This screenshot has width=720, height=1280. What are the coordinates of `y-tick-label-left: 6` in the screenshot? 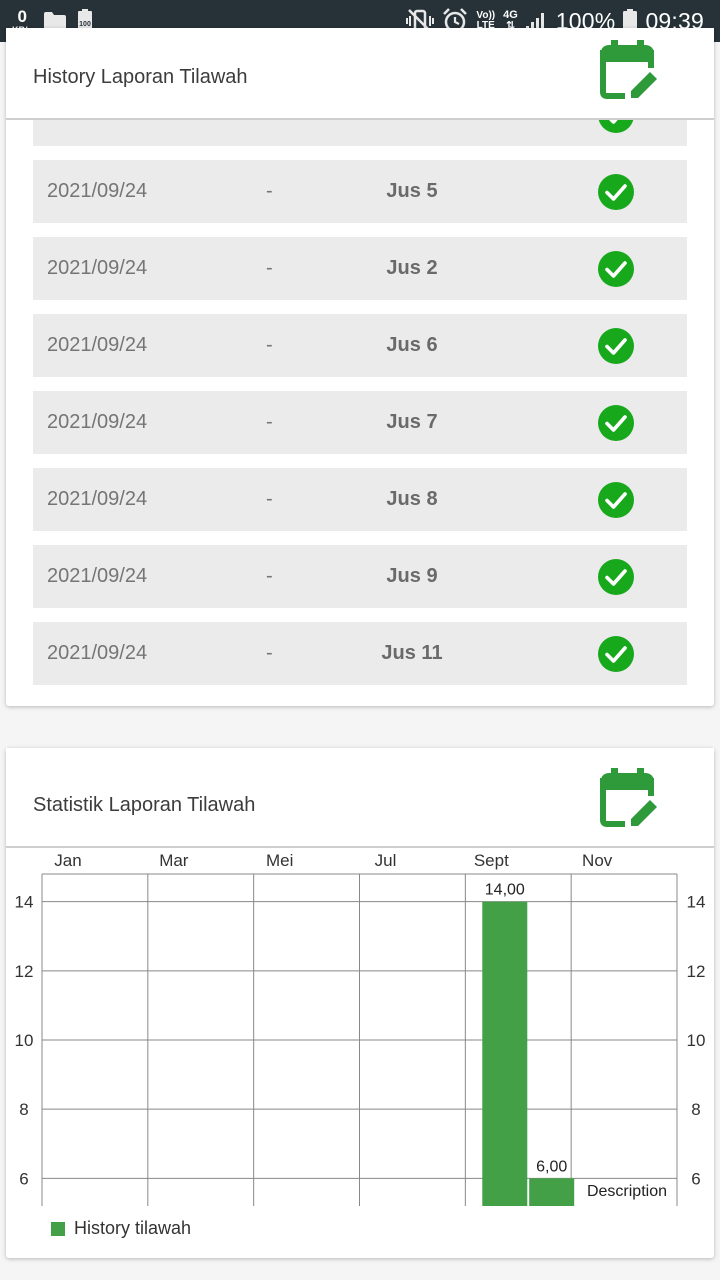 It's located at (23, 1178).